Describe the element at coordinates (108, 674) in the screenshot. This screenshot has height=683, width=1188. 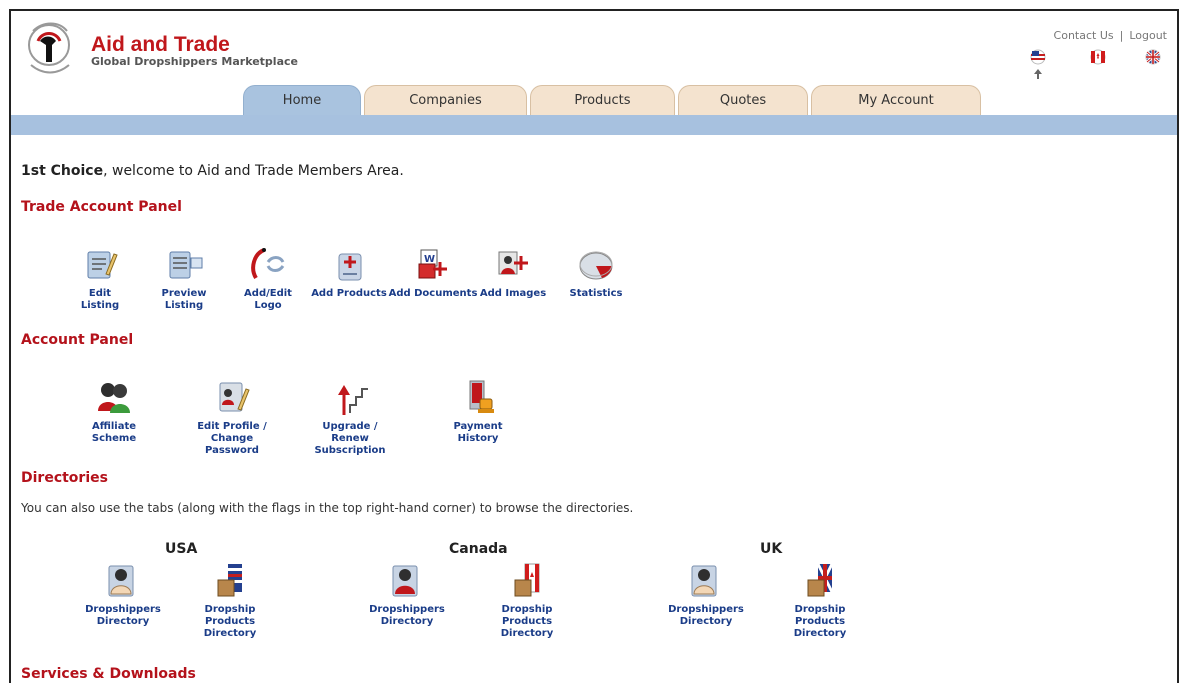
I see `services-downloads-heading: Services & Downloads` at that location.